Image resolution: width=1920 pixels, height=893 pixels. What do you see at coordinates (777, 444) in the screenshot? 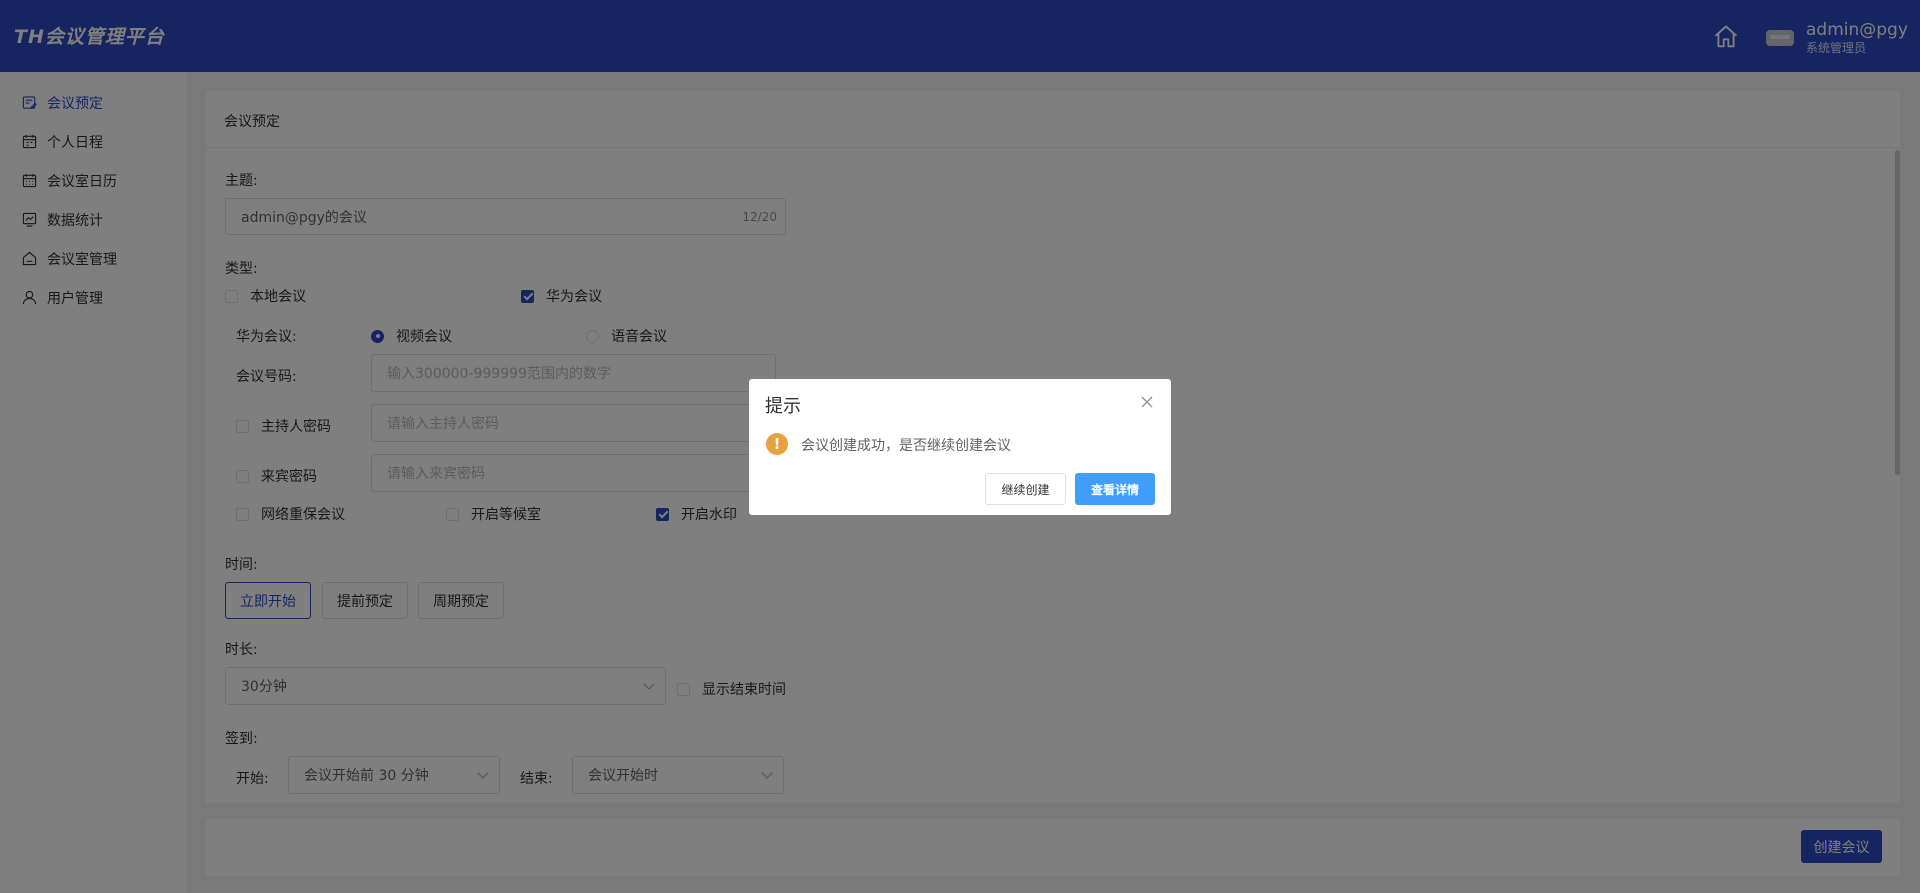
I see `warning-icon: !` at bounding box center [777, 444].